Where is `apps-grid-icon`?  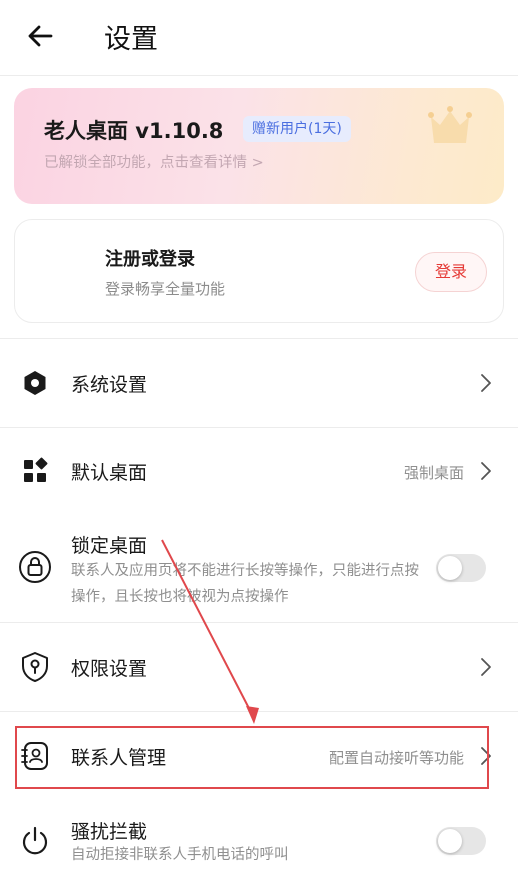
apps-grid-icon is located at coordinates (35, 471).